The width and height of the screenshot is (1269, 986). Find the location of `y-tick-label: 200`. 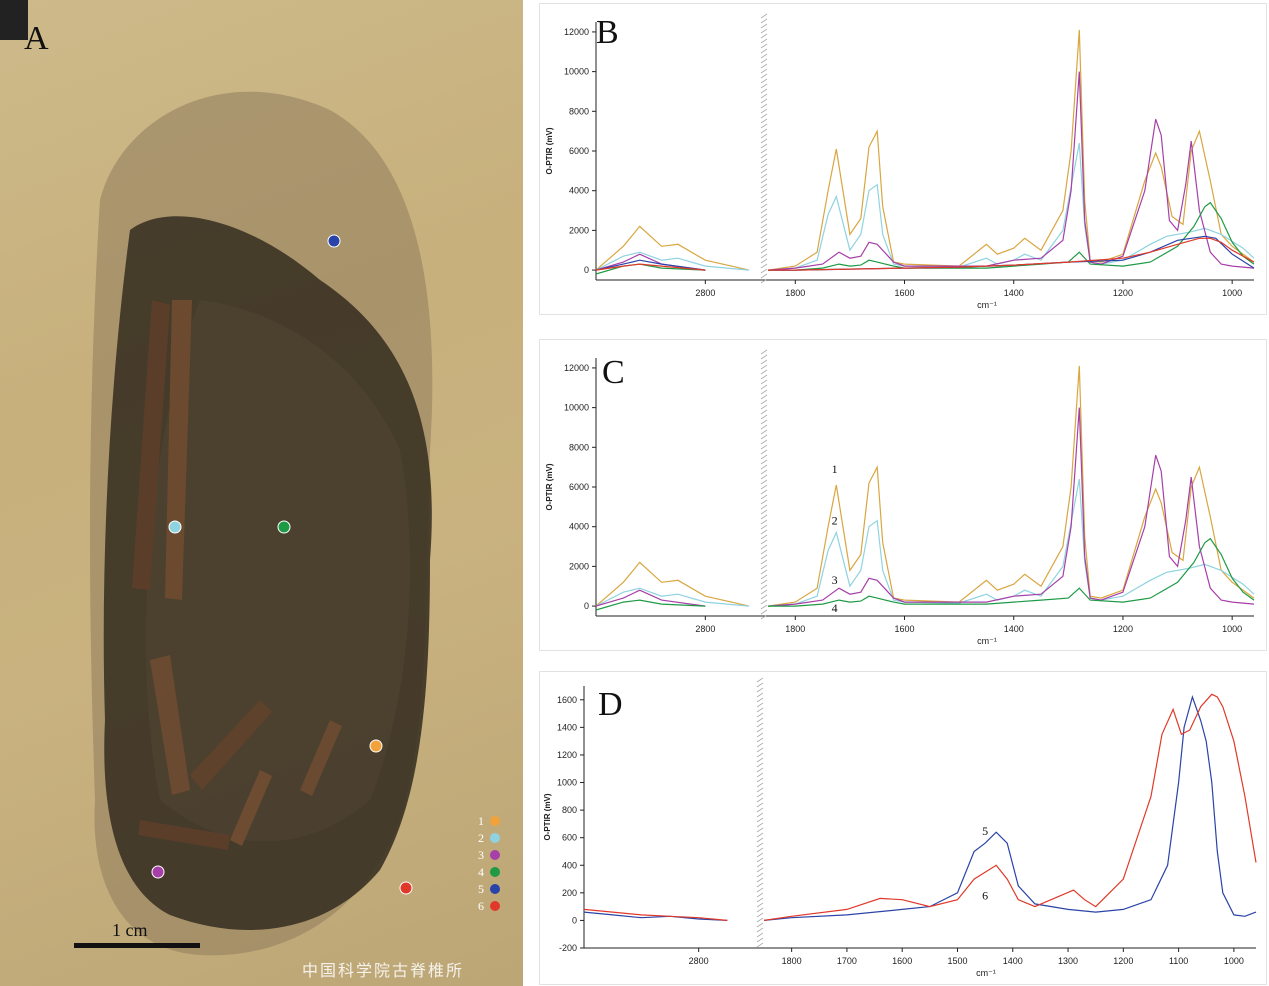

y-tick-label: 200 is located at coordinates (569, 893).